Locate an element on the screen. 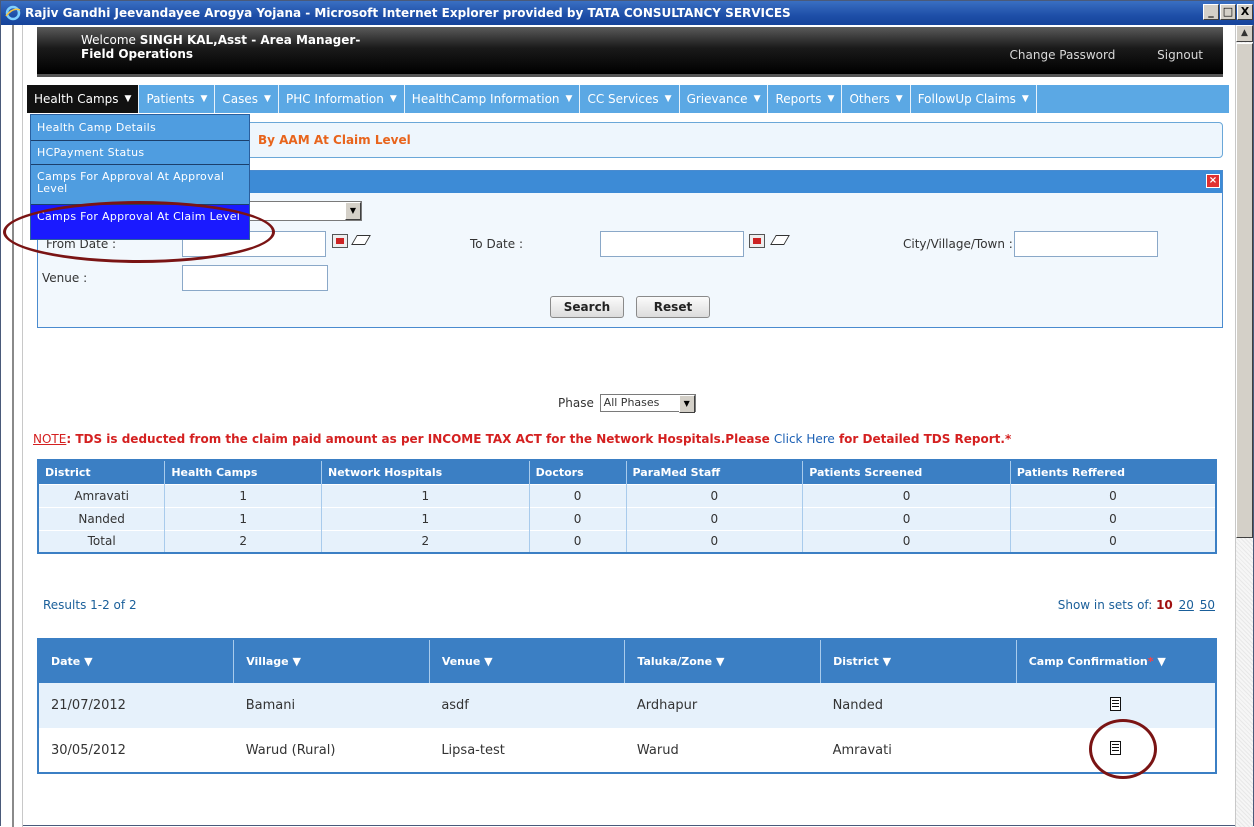 The height and width of the screenshot is (827, 1254). required-star: * is located at coordinates (1150, 661).